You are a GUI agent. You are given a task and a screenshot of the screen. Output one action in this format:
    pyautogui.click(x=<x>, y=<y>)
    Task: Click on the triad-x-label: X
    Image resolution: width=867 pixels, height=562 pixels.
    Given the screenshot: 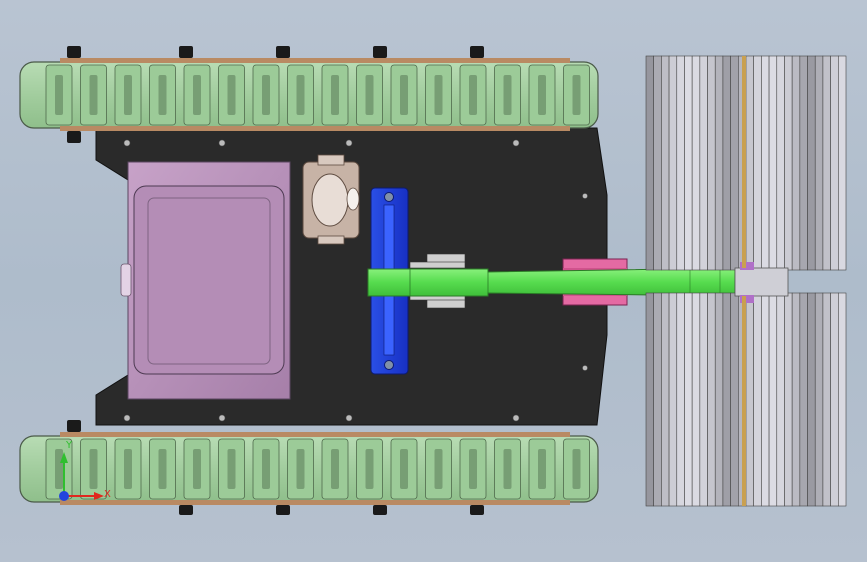 What is the action you would take?
    pyautogui.click(x=107, y=494)
    